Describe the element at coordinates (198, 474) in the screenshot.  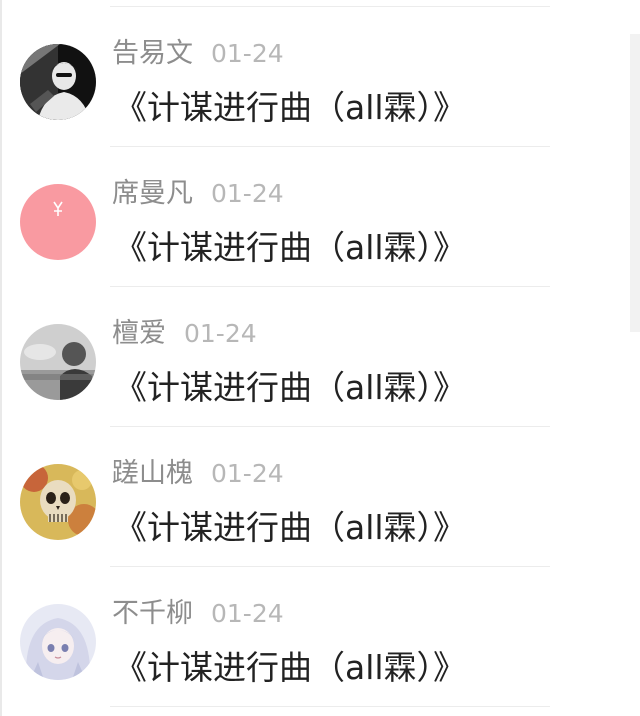
I see `comment-meta: 蹉山槐 01-24` at that location.